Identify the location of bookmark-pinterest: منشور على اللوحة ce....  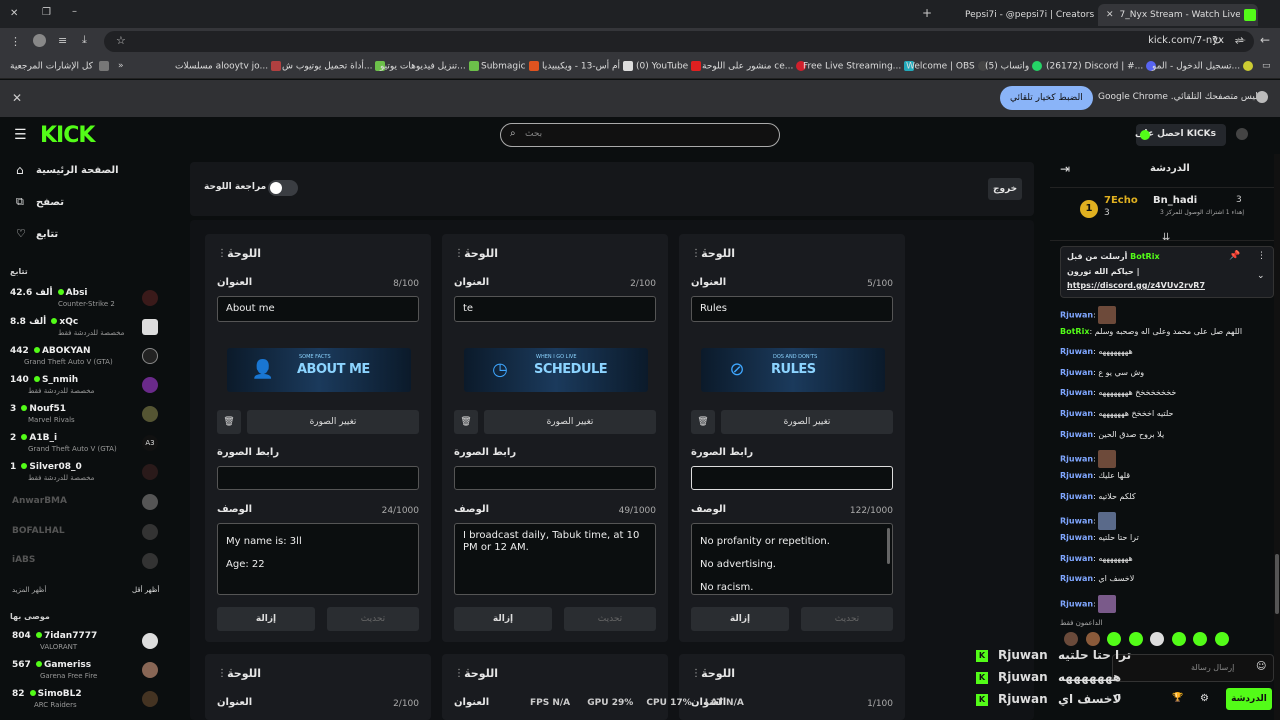
(754, 66).